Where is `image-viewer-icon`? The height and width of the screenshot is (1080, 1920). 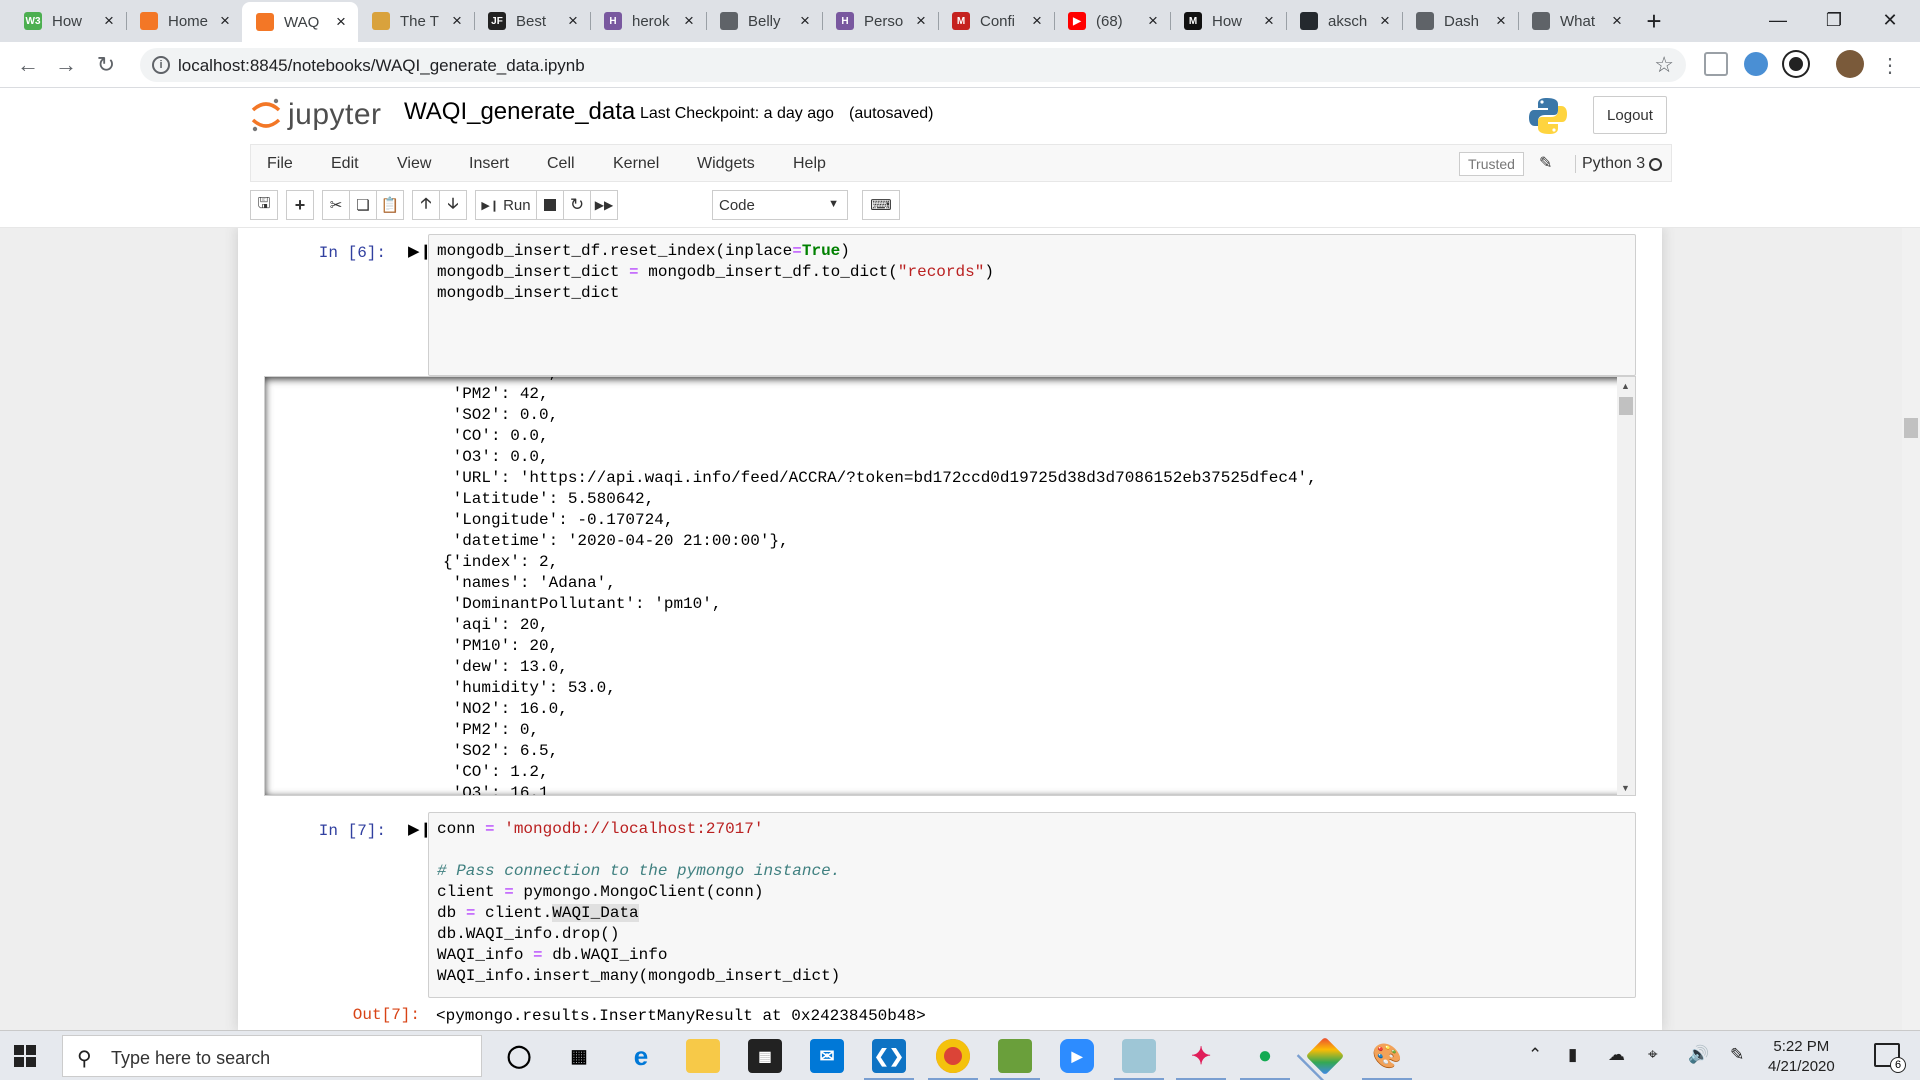
image-viewer-icon is located at coordinates (1015, 1059).